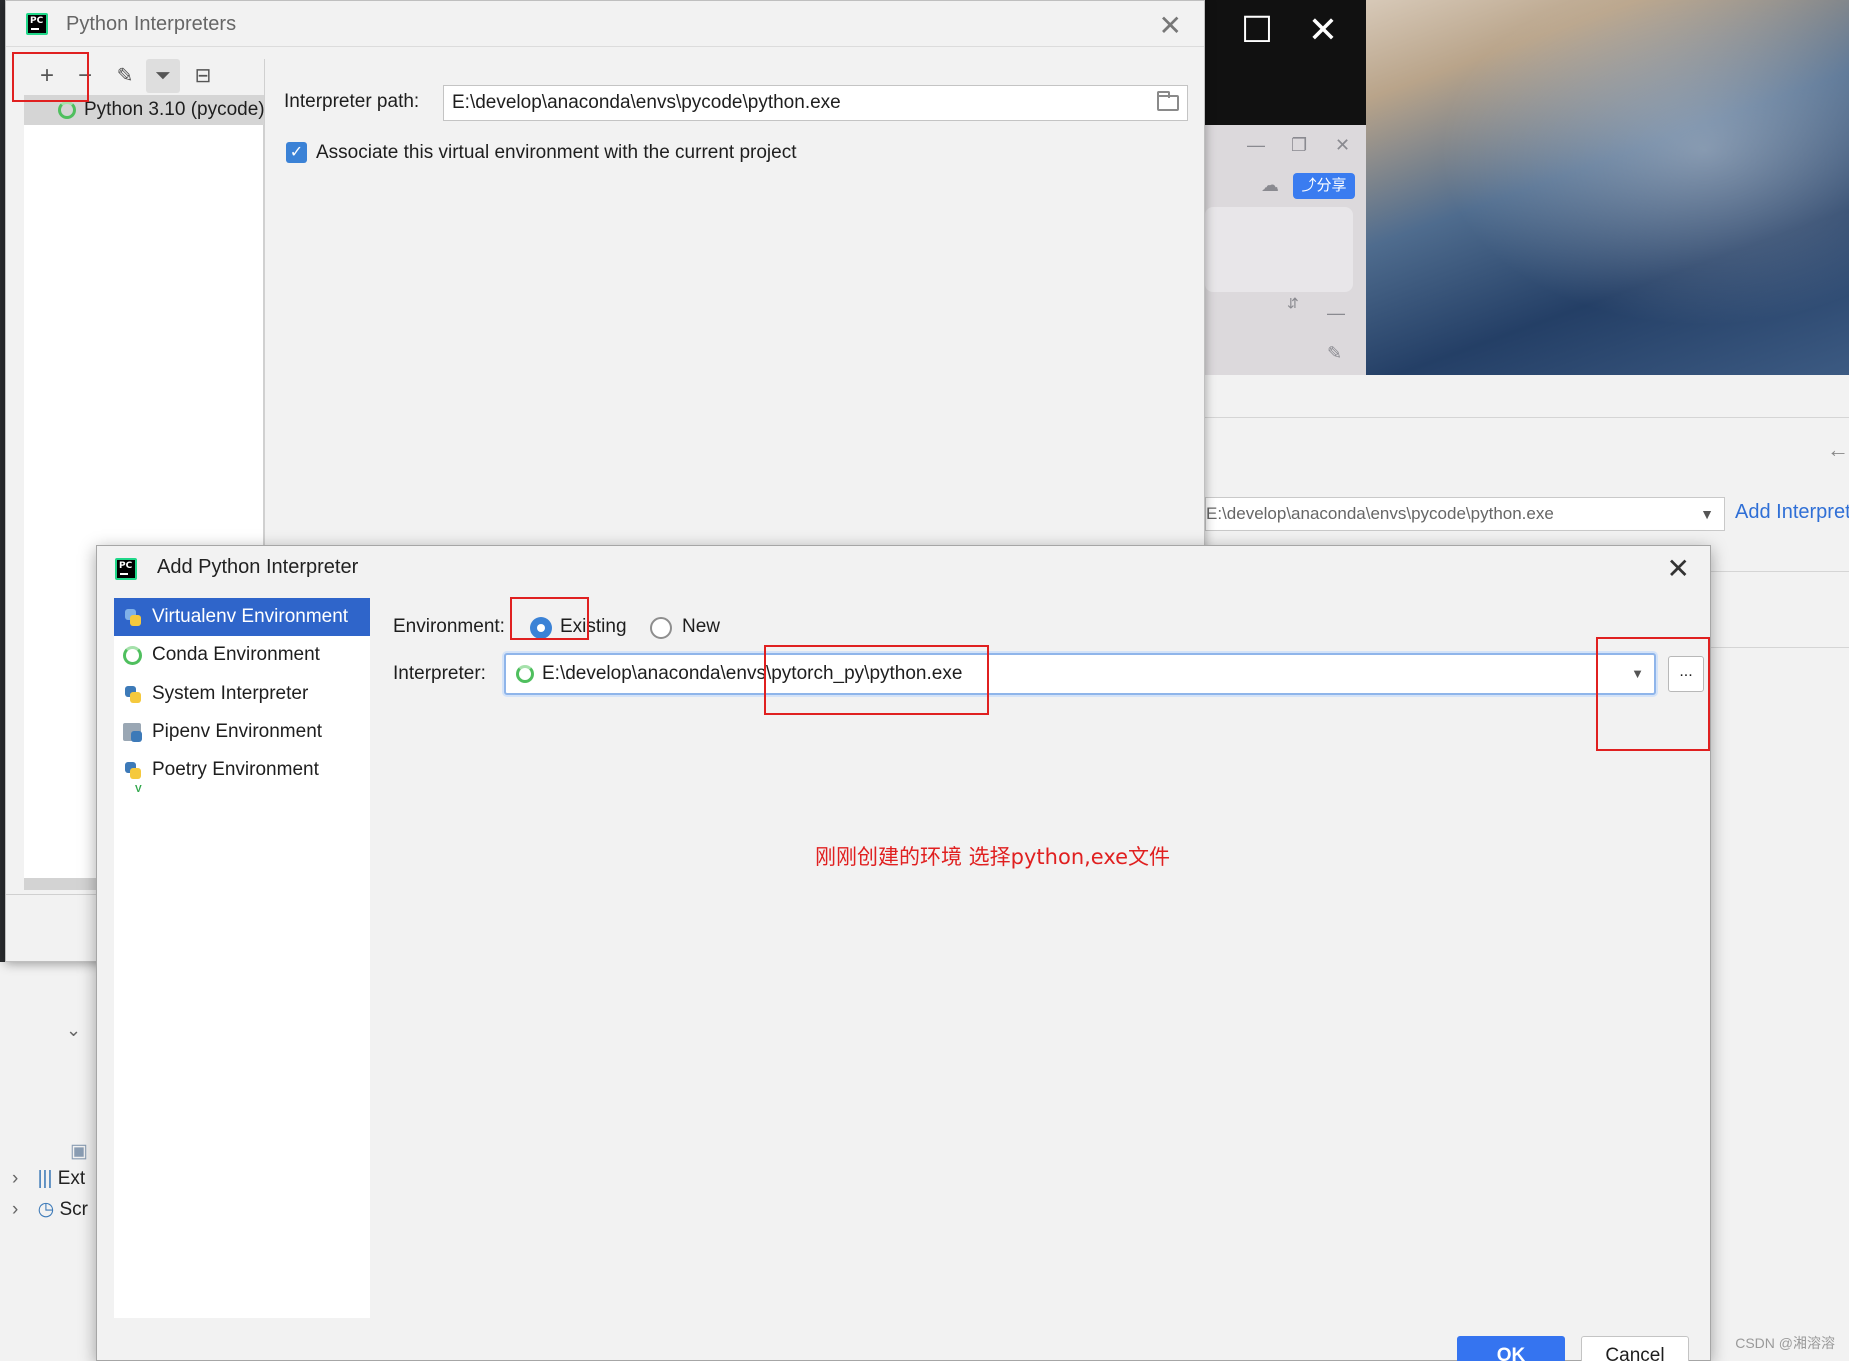  Describe the element at coordinates (993, 857) in the screenshot. I see `annotation-text: 刚刚创建的环境 选择python,exe文件` at that location.